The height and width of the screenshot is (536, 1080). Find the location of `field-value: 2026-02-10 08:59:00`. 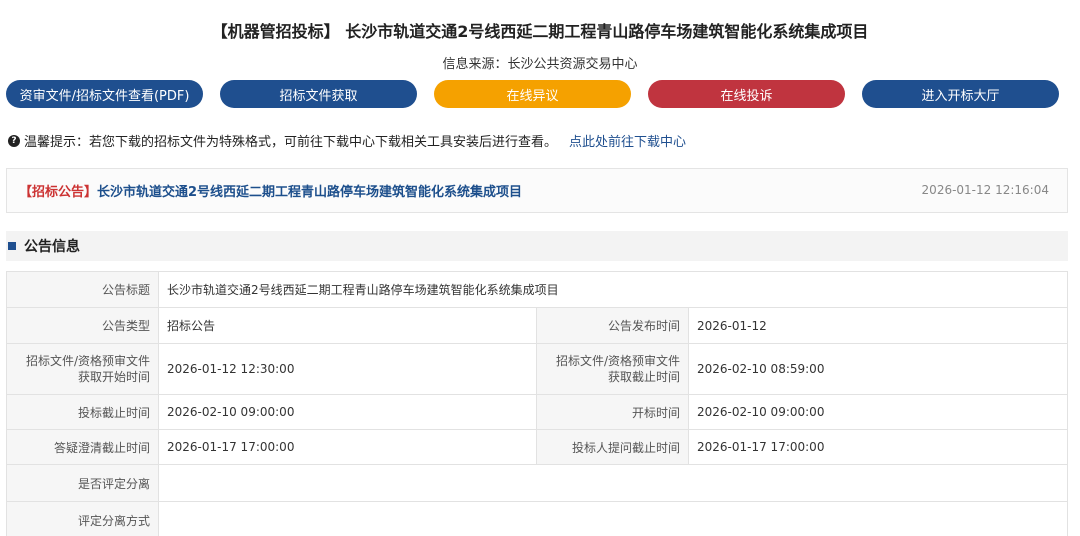

field-value: 2026-02-10 08:59:00 is located at coordinates (878, 369).